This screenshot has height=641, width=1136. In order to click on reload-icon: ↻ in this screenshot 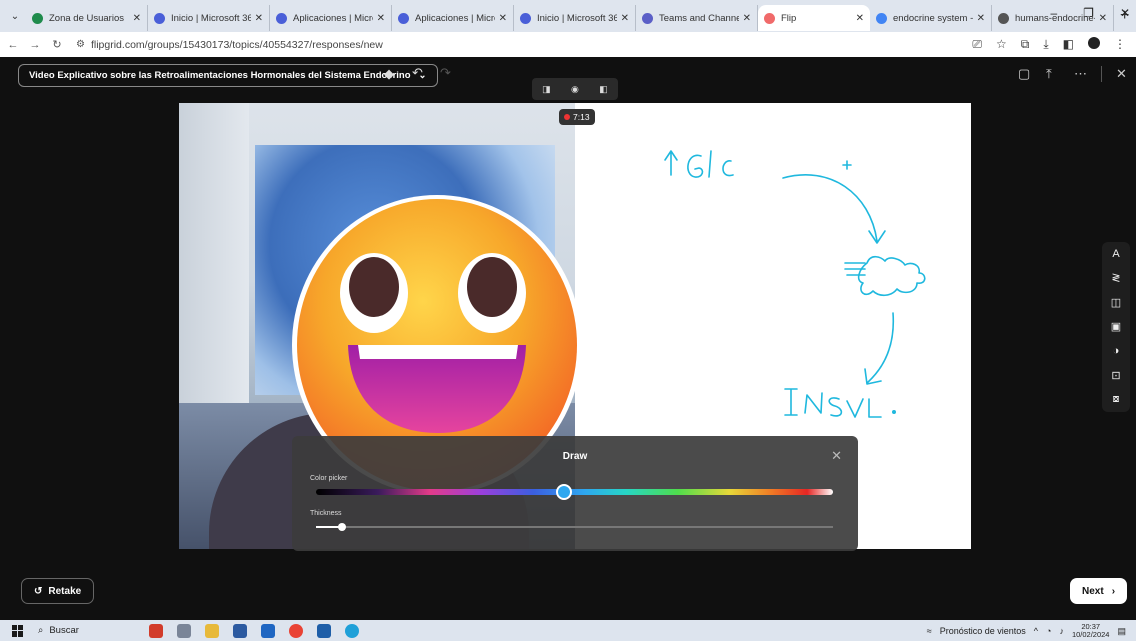, I will do `click(57, 44)`.